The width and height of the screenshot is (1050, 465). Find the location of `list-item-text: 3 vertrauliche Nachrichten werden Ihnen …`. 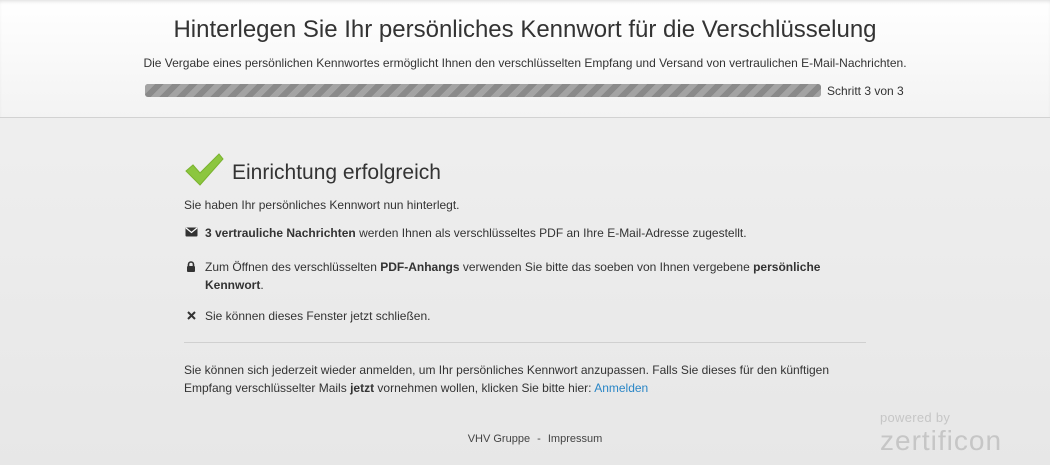

list-item-text: 3 vertrauliche Nachrichten werden Ihnen … is located at coordinates (525, 233).